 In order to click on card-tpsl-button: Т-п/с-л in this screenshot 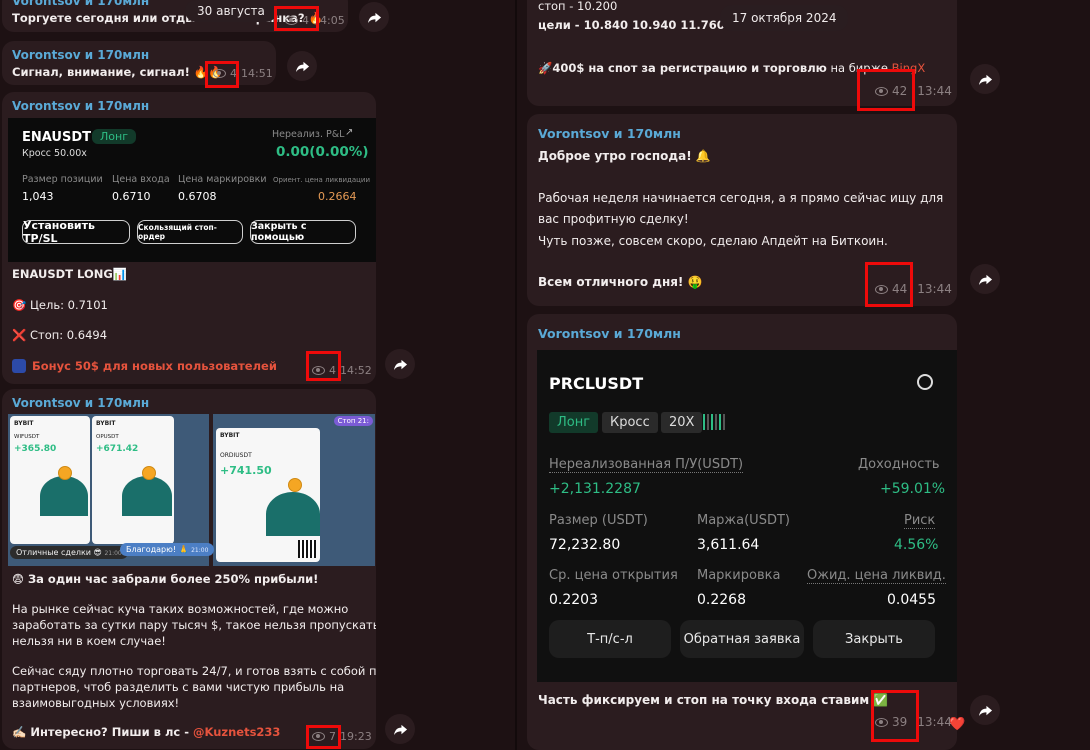, I will do `click(610, 639)`.